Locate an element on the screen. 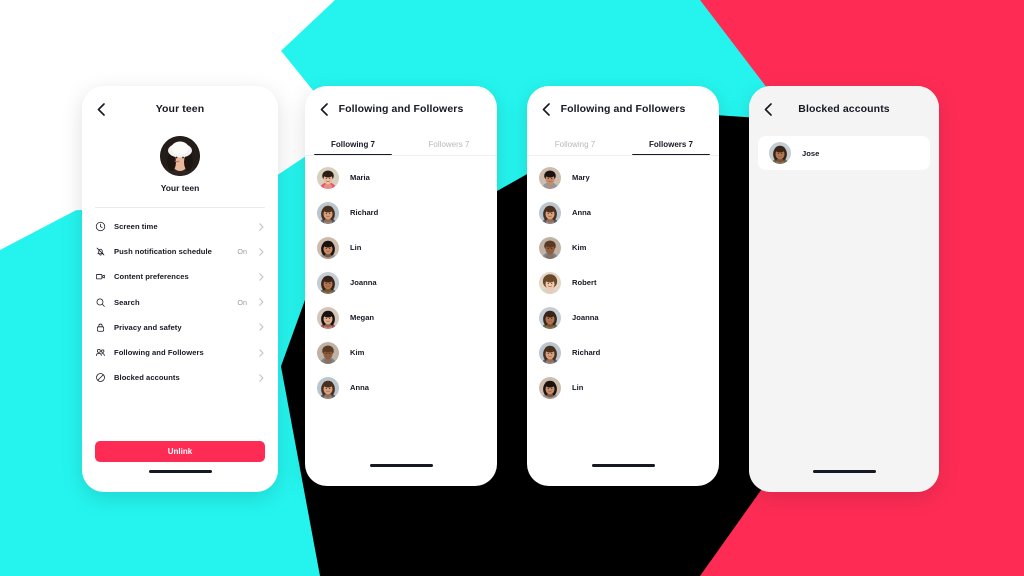 This screenshot has height=576, width=1024. list-item: Robert is located at coordinates (623, 282).